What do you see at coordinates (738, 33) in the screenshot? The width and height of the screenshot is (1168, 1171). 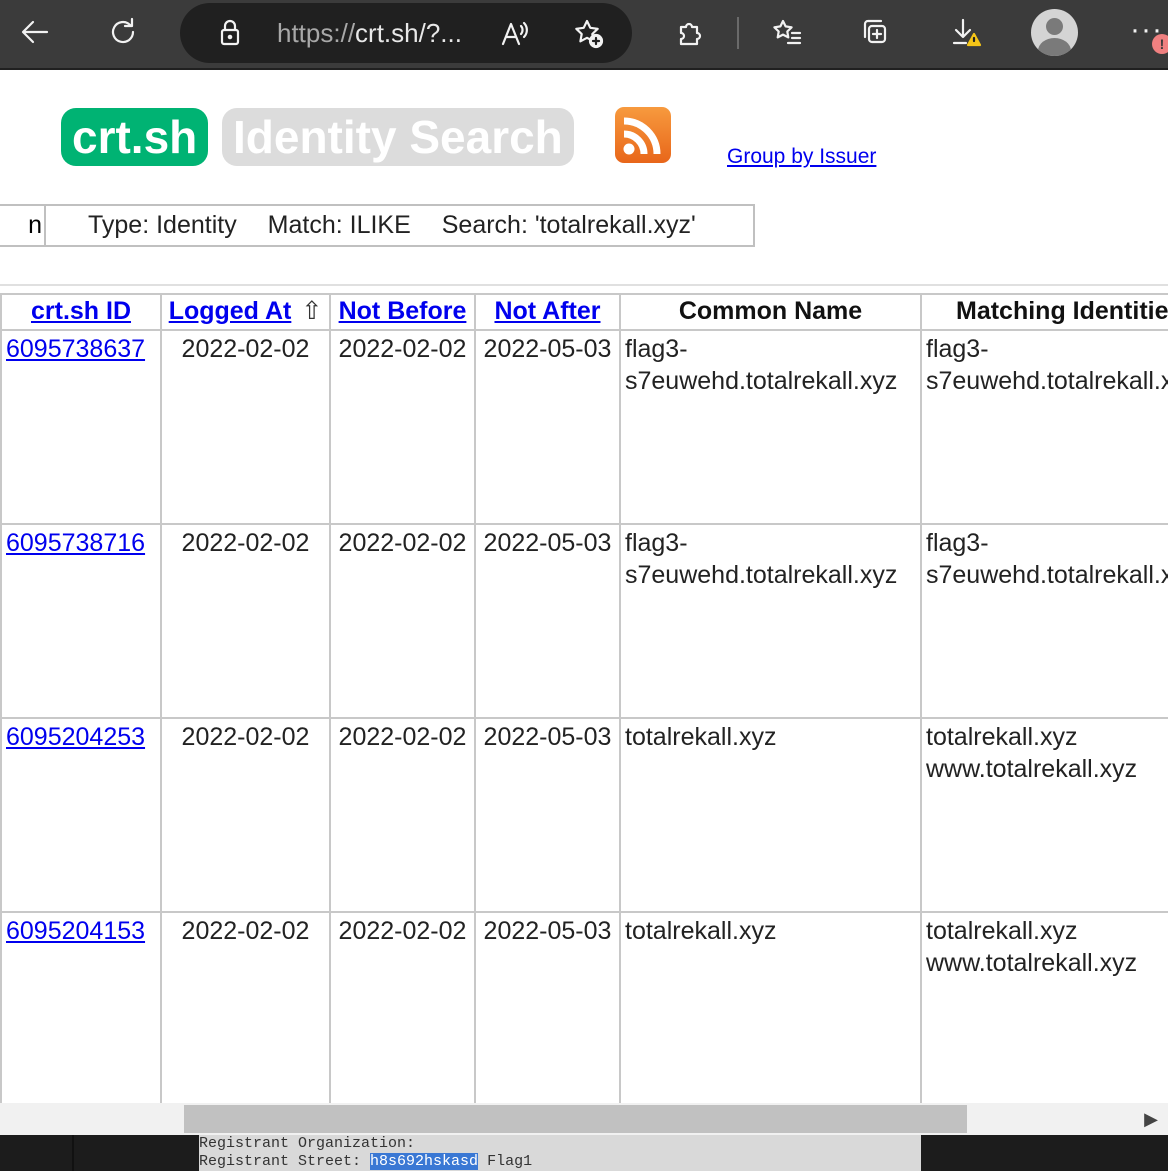 I see `toolbar-separator` at bounding box center [738, 33].